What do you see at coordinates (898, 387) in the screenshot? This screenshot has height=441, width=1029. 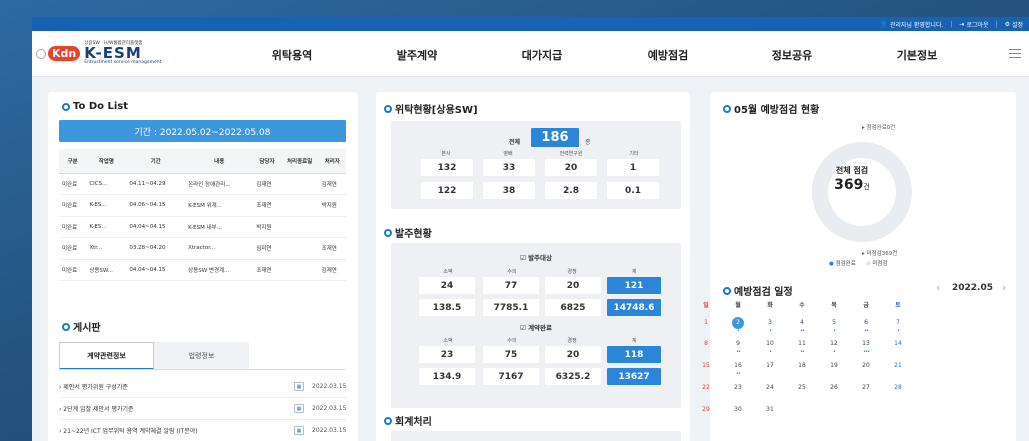 I see `calendar-day: 28` at bounding box center [898, 387].